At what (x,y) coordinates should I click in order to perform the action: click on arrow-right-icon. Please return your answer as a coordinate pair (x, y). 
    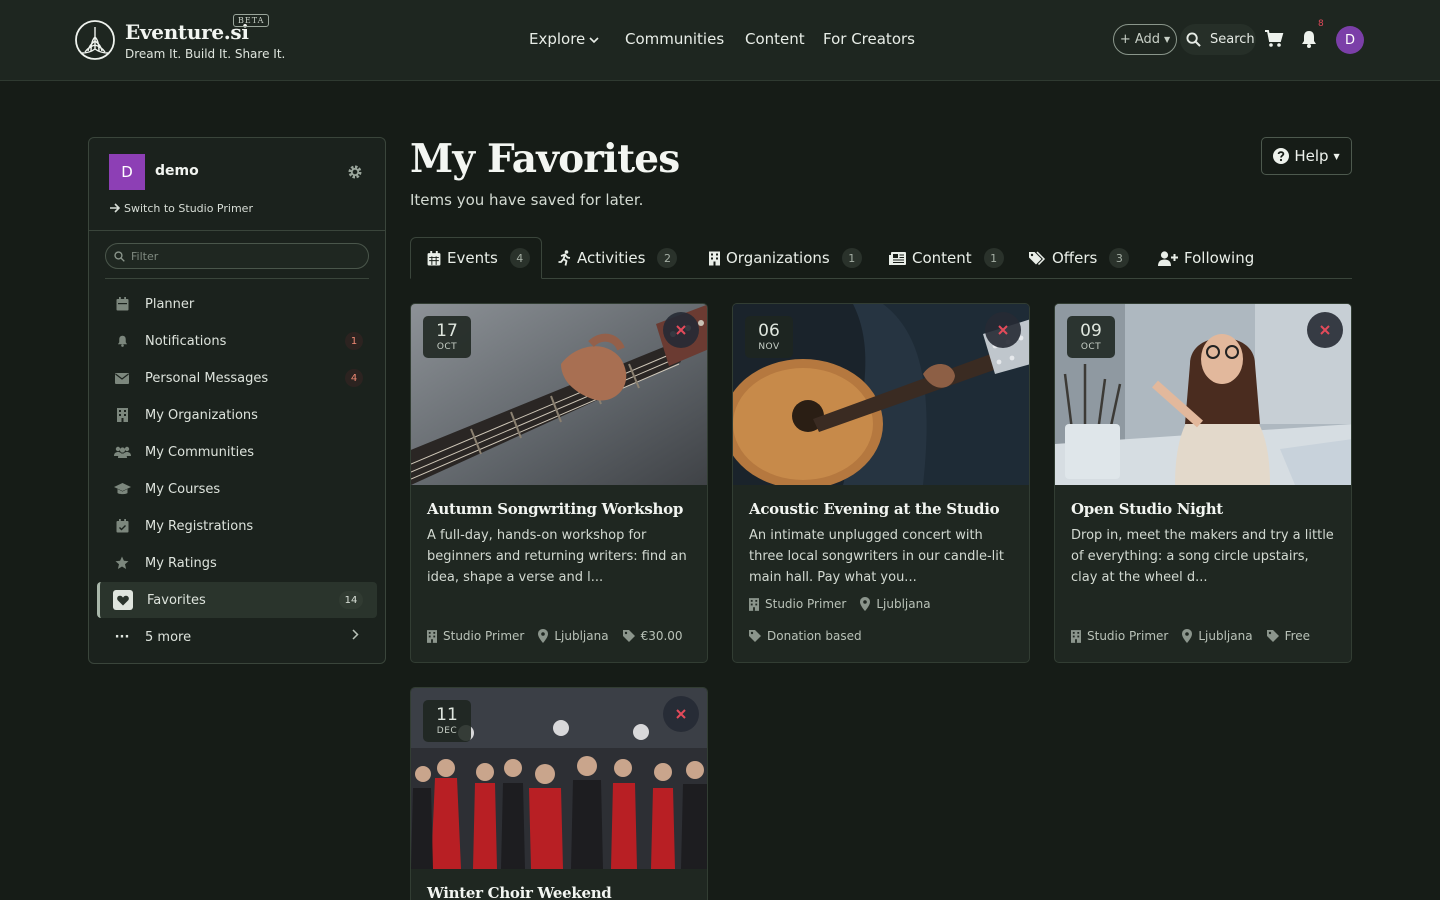
    Looking at the image, I should click on (115, 208).